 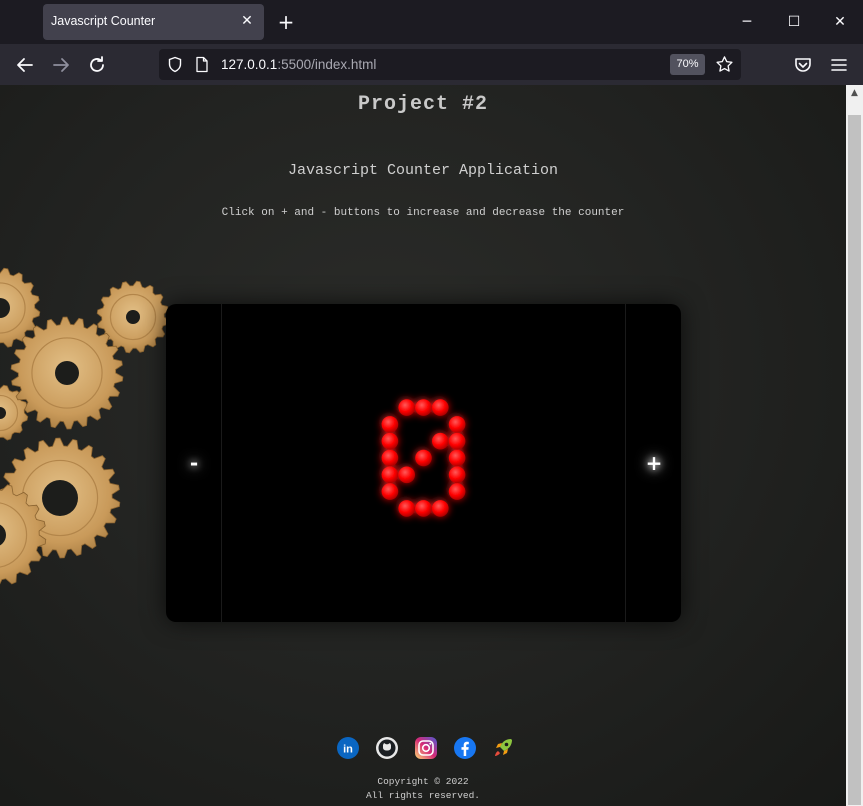 I want to click on scroll-up-icon: ▲, so click(x=854, y=93).